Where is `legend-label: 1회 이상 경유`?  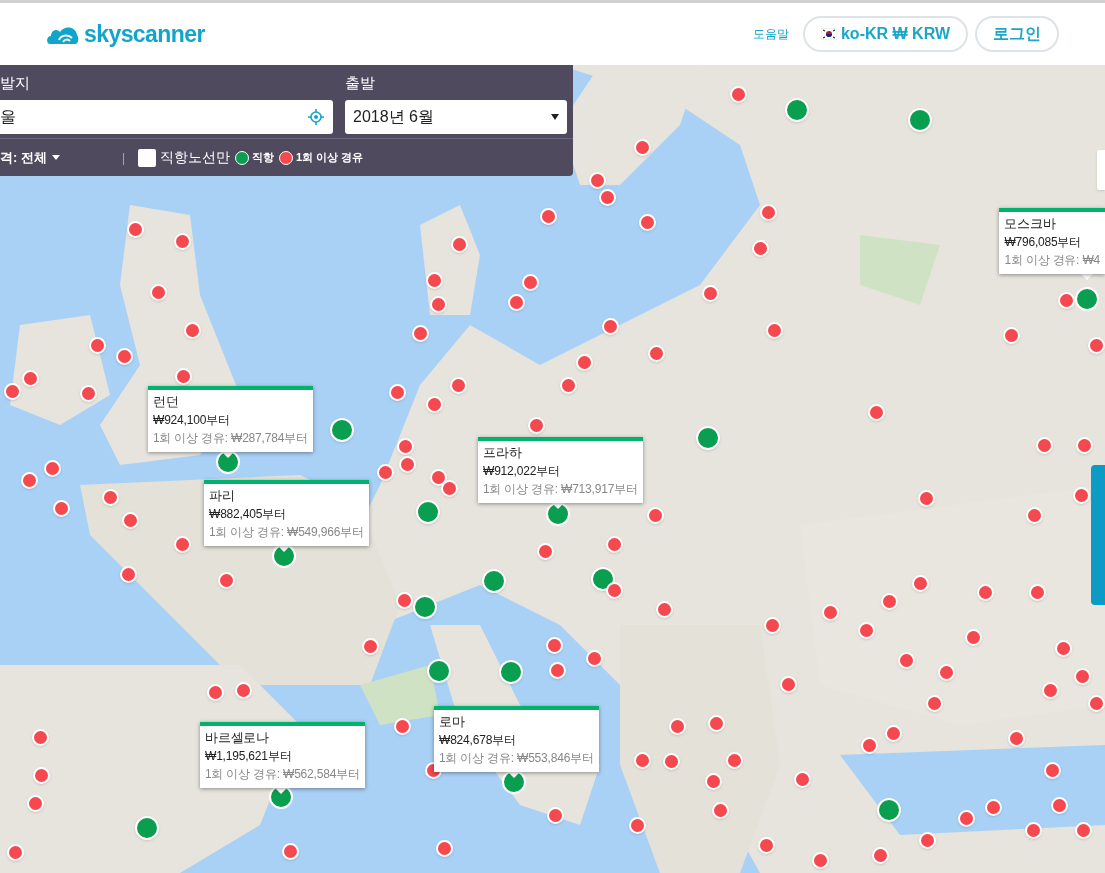
legend-label: 1회 이상 경유 is located at coordinates (330, 158).